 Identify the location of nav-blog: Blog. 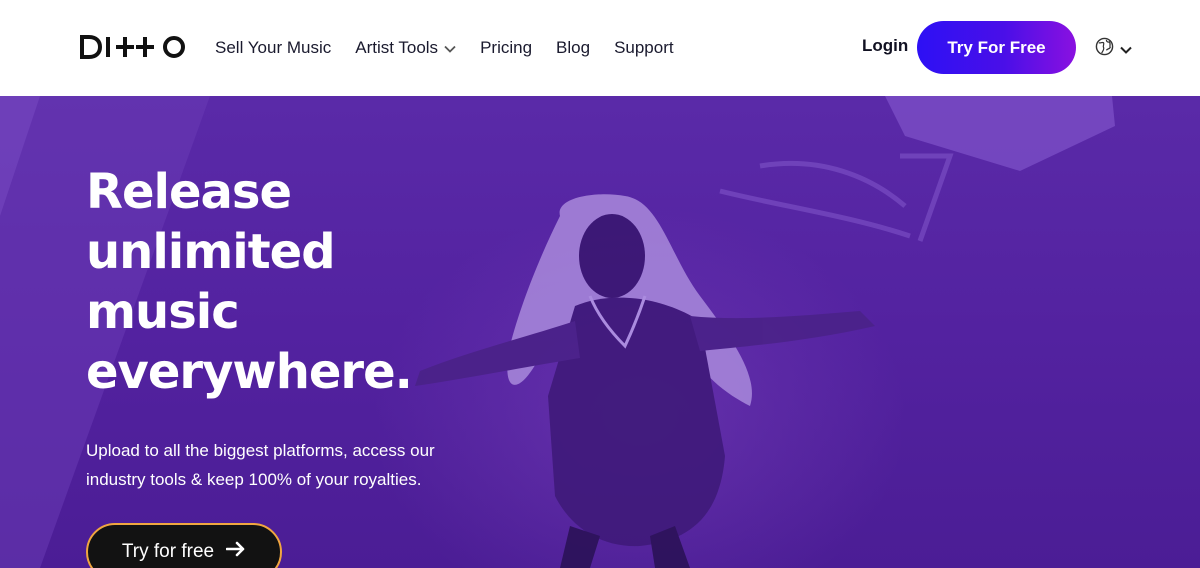
(573, 48).